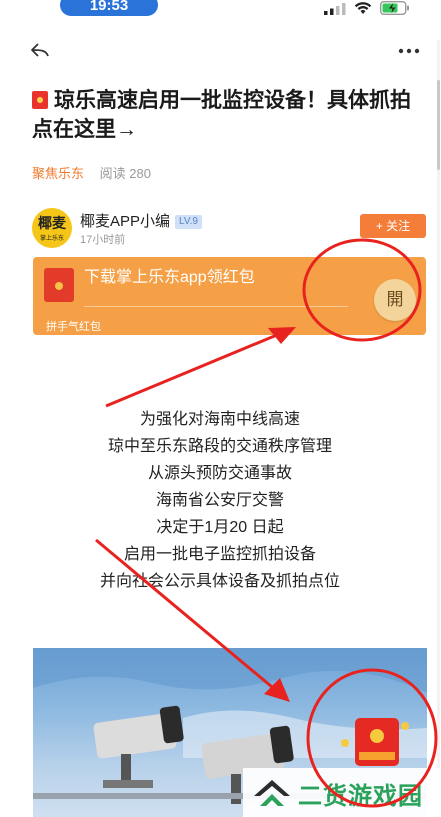 This screenshot has width=441, height=817. I want to click on channel-link: 聚焦乐东, so click(58, 173).